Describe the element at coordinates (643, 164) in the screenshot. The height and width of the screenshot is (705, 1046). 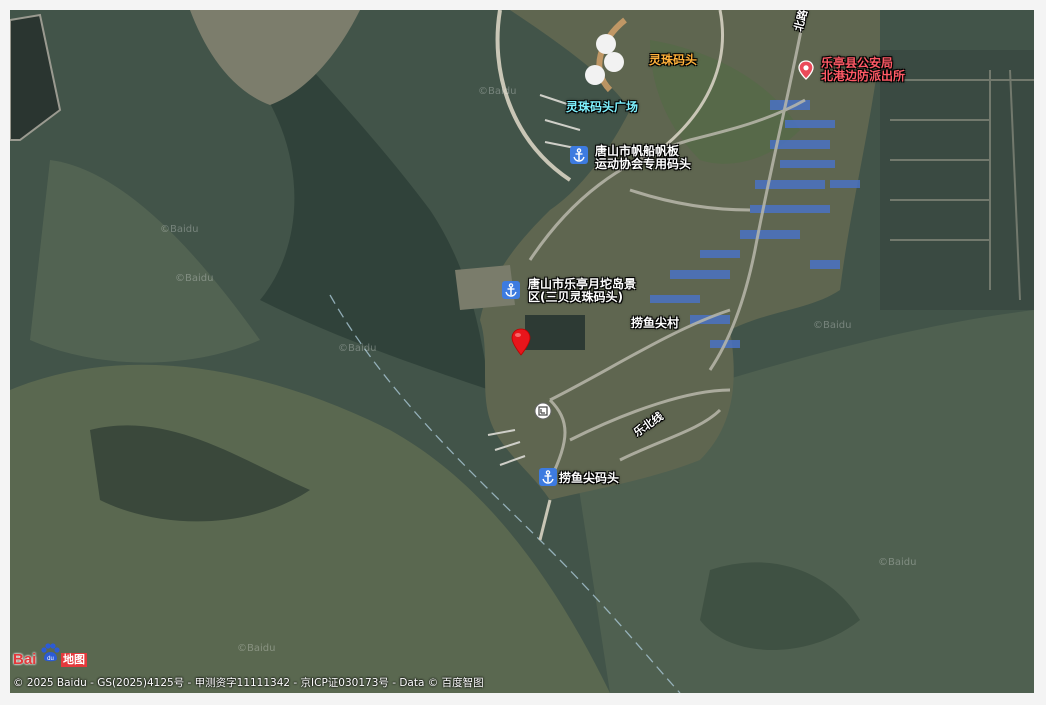
I see `place-label-line: 运动协会专用码头` at that location.